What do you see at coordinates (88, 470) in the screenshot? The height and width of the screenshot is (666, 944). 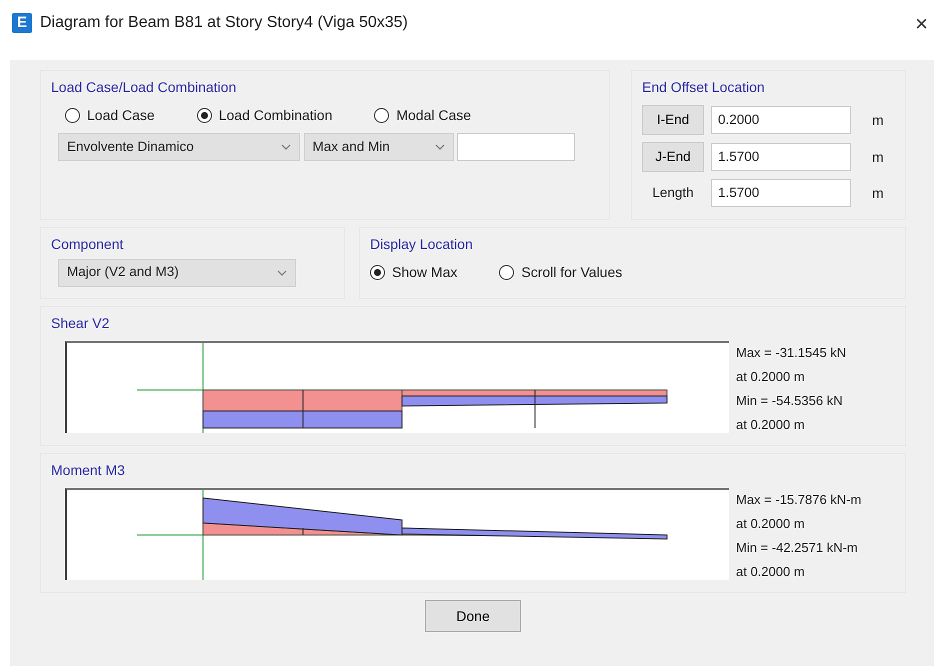 I see `group-title: Moment M3` at bounding box center [88, 470].